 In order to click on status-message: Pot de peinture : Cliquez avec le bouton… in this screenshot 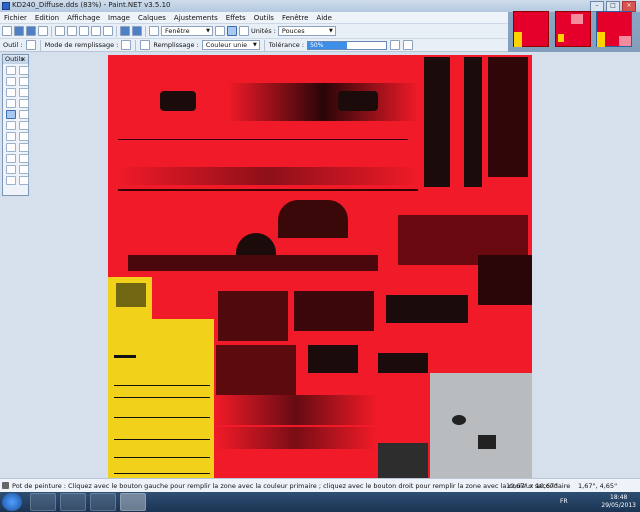, I will do `click(291, 486)`.